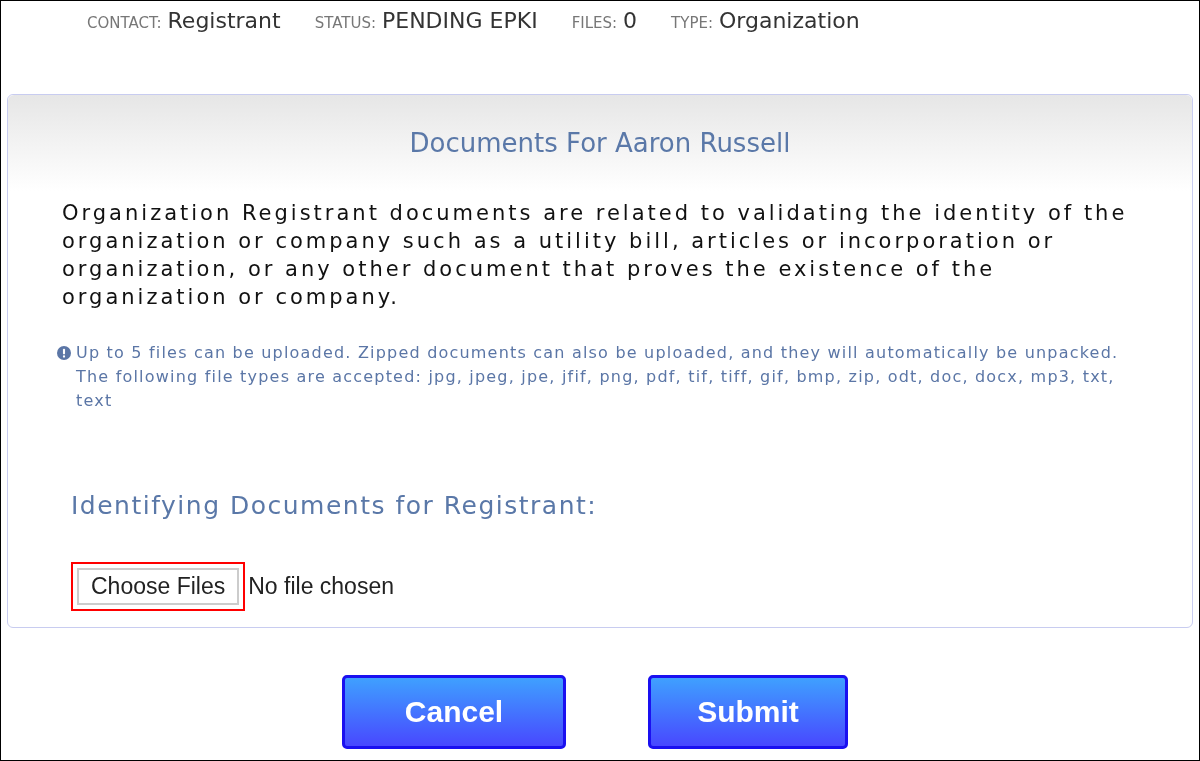 This screenshot has height=761, width=1200. Describe the element at coordinates (600, 143) in the screenshot. I see `panel-title: Documents For Aaron Russell` at that location.